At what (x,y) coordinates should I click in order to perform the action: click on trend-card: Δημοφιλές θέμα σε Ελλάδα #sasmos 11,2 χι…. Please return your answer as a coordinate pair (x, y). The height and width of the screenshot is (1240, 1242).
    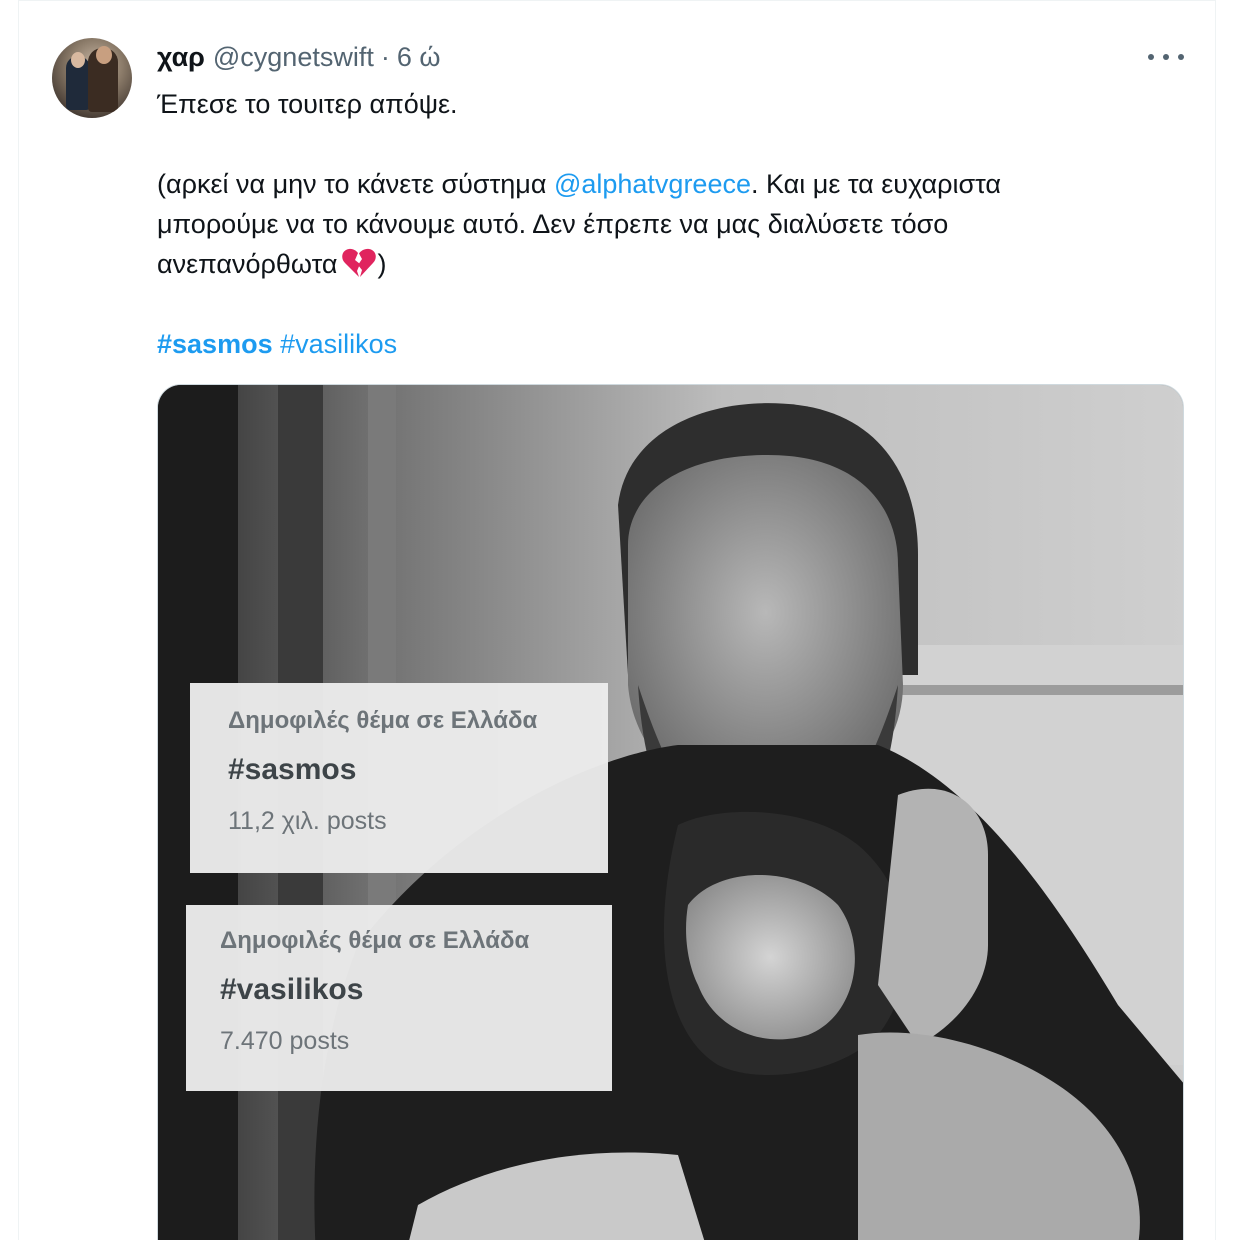
    Looking at the image, I should click on (399, 778).